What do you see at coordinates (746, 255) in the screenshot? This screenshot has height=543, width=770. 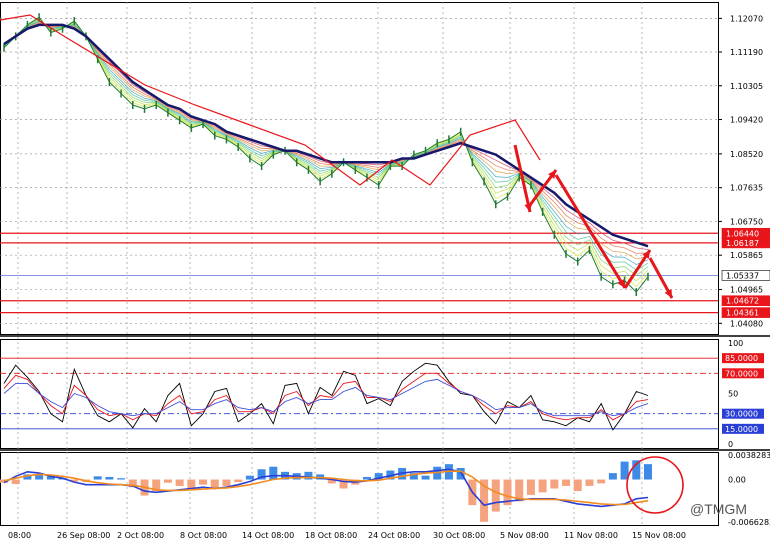 I see `price-tick-label: 1.05865` at bounding box center [746, 255].